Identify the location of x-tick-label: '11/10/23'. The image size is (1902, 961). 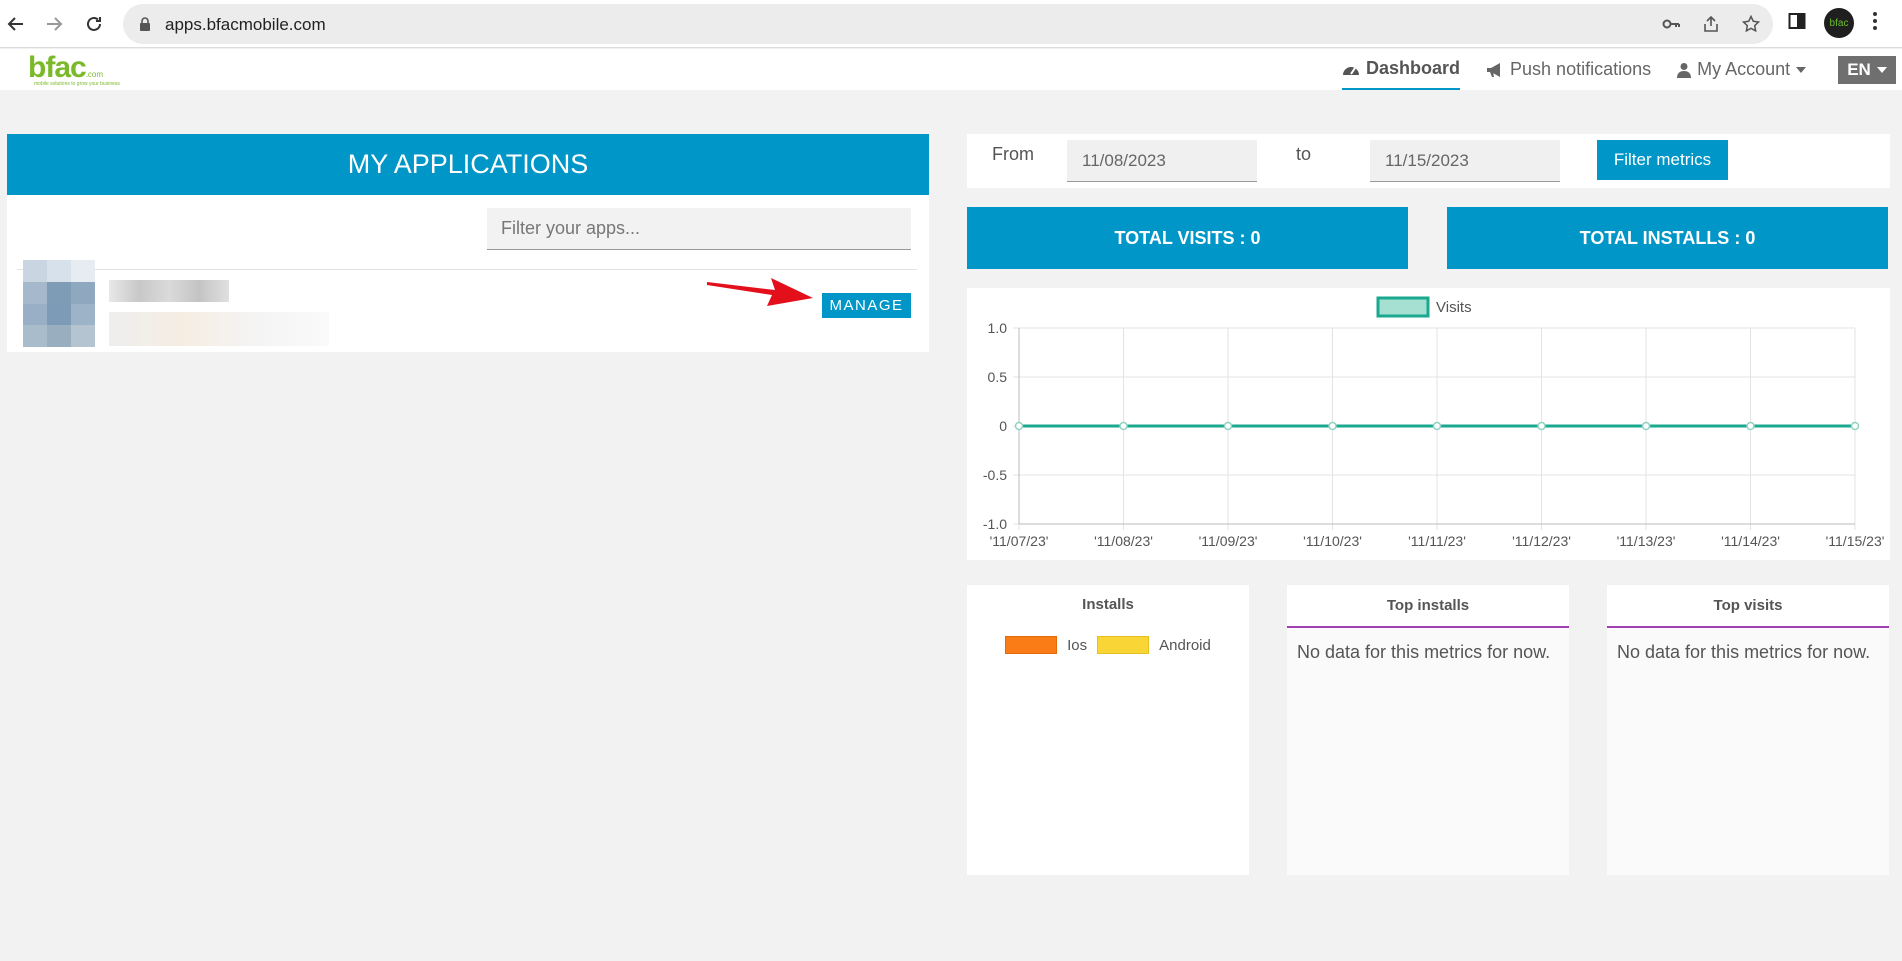
(1332, 541).